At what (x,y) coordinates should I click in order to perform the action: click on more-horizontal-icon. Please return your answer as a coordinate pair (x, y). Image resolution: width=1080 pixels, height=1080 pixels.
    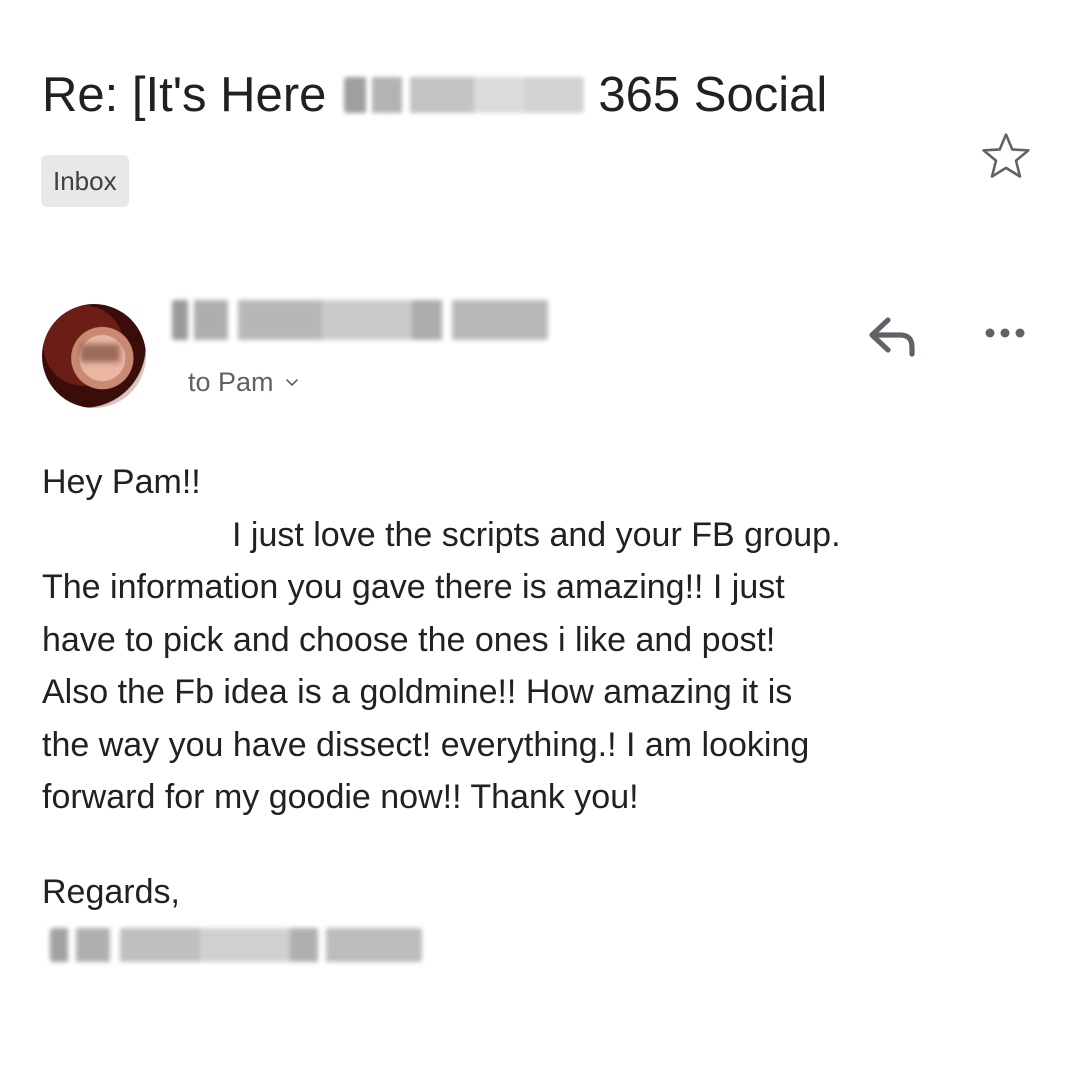
    Looking at the image, I should click on (1005, 333).